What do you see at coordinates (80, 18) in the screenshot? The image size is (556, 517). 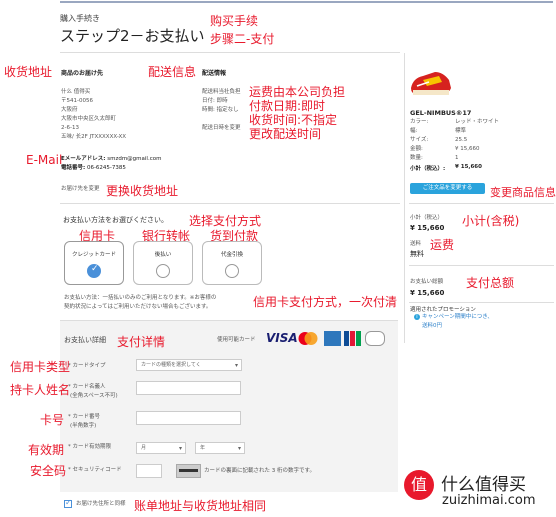 I see `breadcrumb: 購入手続き` at bounding box center [80, 18].